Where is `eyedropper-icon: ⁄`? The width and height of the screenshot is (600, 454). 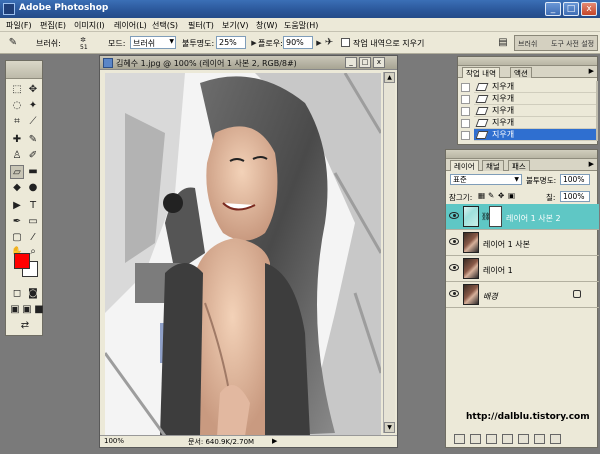
eyedropper-icon: ⁄ is located at coordinates (33, 238).